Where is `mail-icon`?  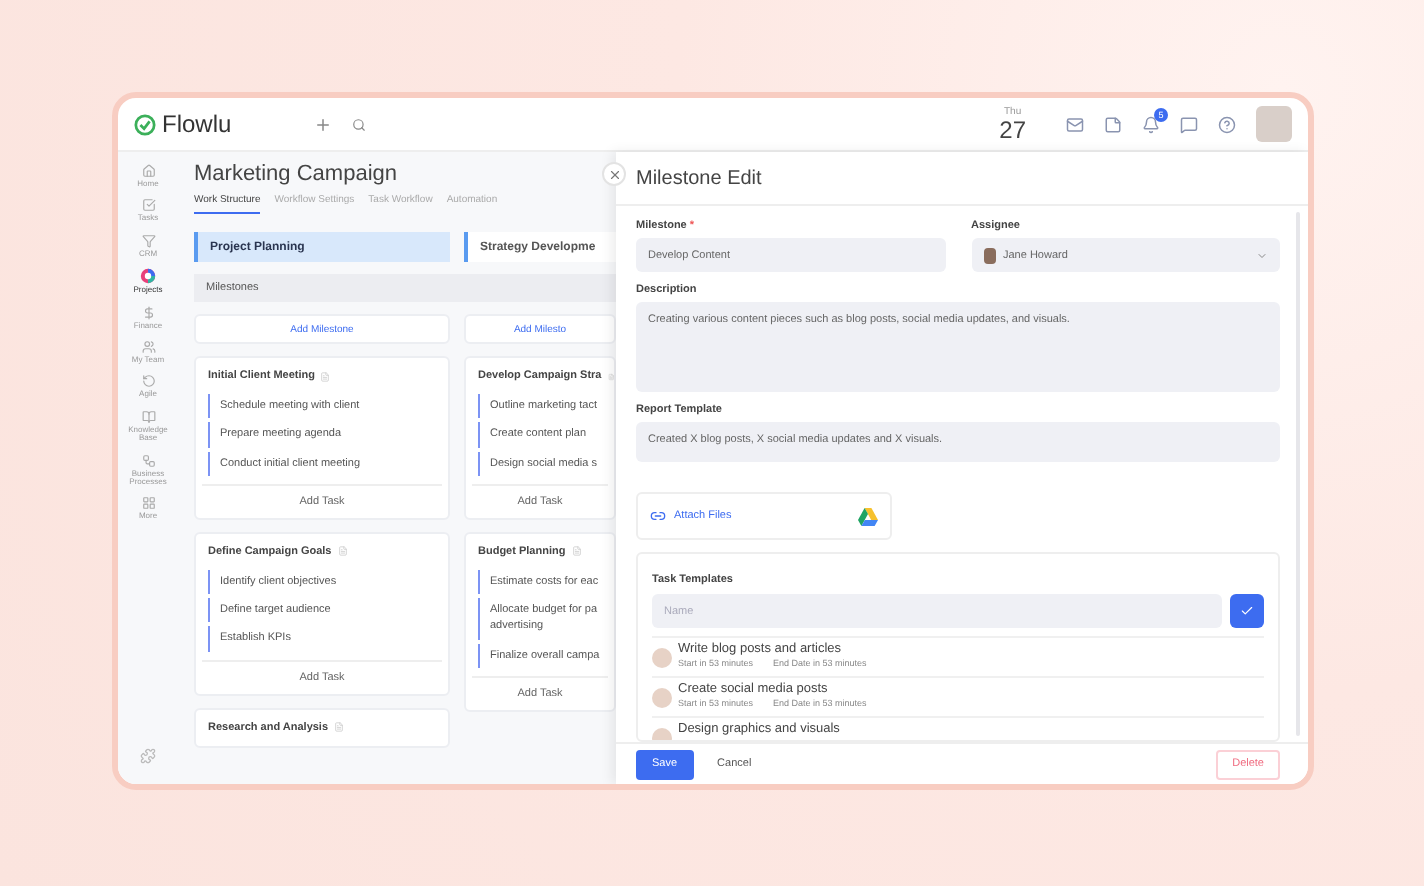 mail-icon is located at coordinates (1075, 124).